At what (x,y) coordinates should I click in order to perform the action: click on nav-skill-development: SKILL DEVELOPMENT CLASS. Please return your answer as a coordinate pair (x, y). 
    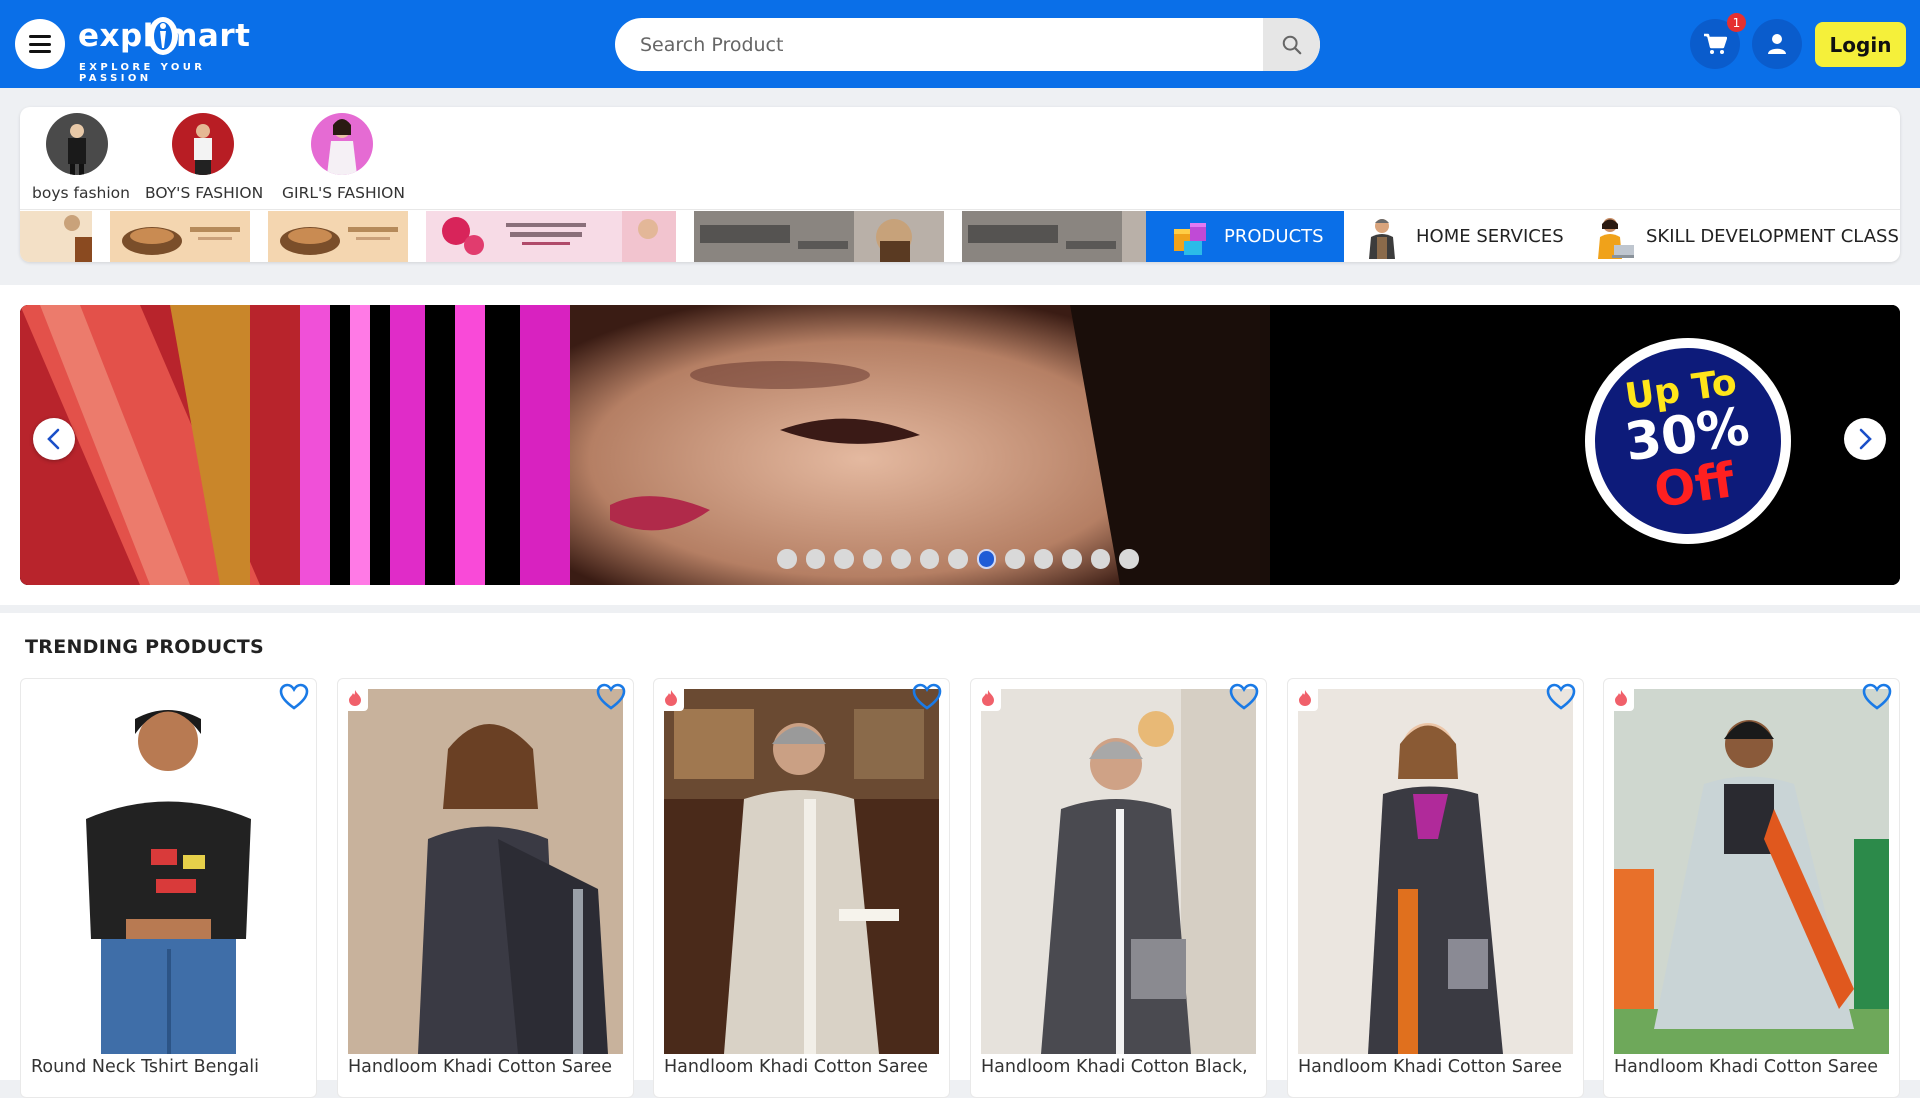
    Looking at the image, I should click on (1744, 236).